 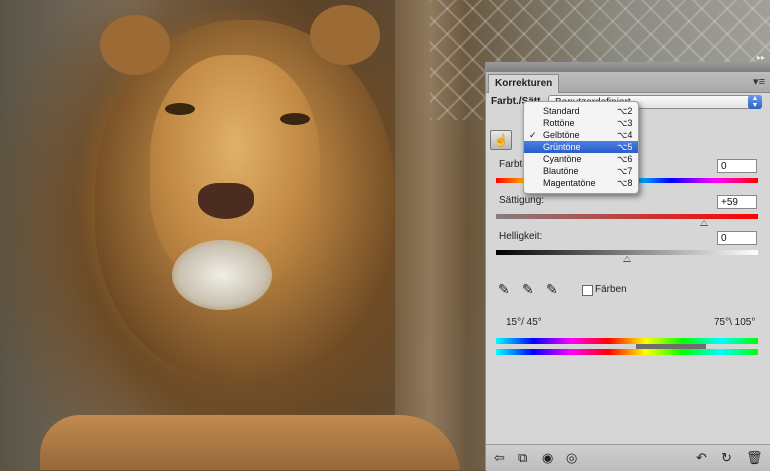 I want to click on saturation-slider-track, so click(x=627, y=216).